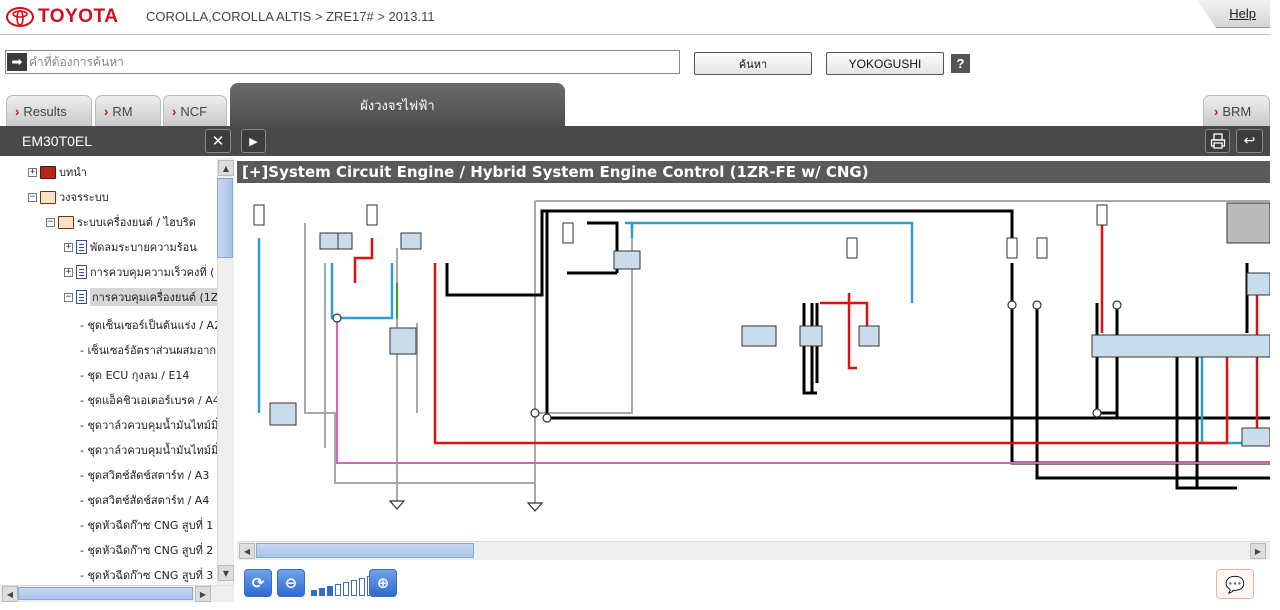 This screenshot has width=1280, height=610. I want to click on tree-leaf: - ชุดสวิตช์สัดช์สตาร์ท / A4, so click(144, 500).